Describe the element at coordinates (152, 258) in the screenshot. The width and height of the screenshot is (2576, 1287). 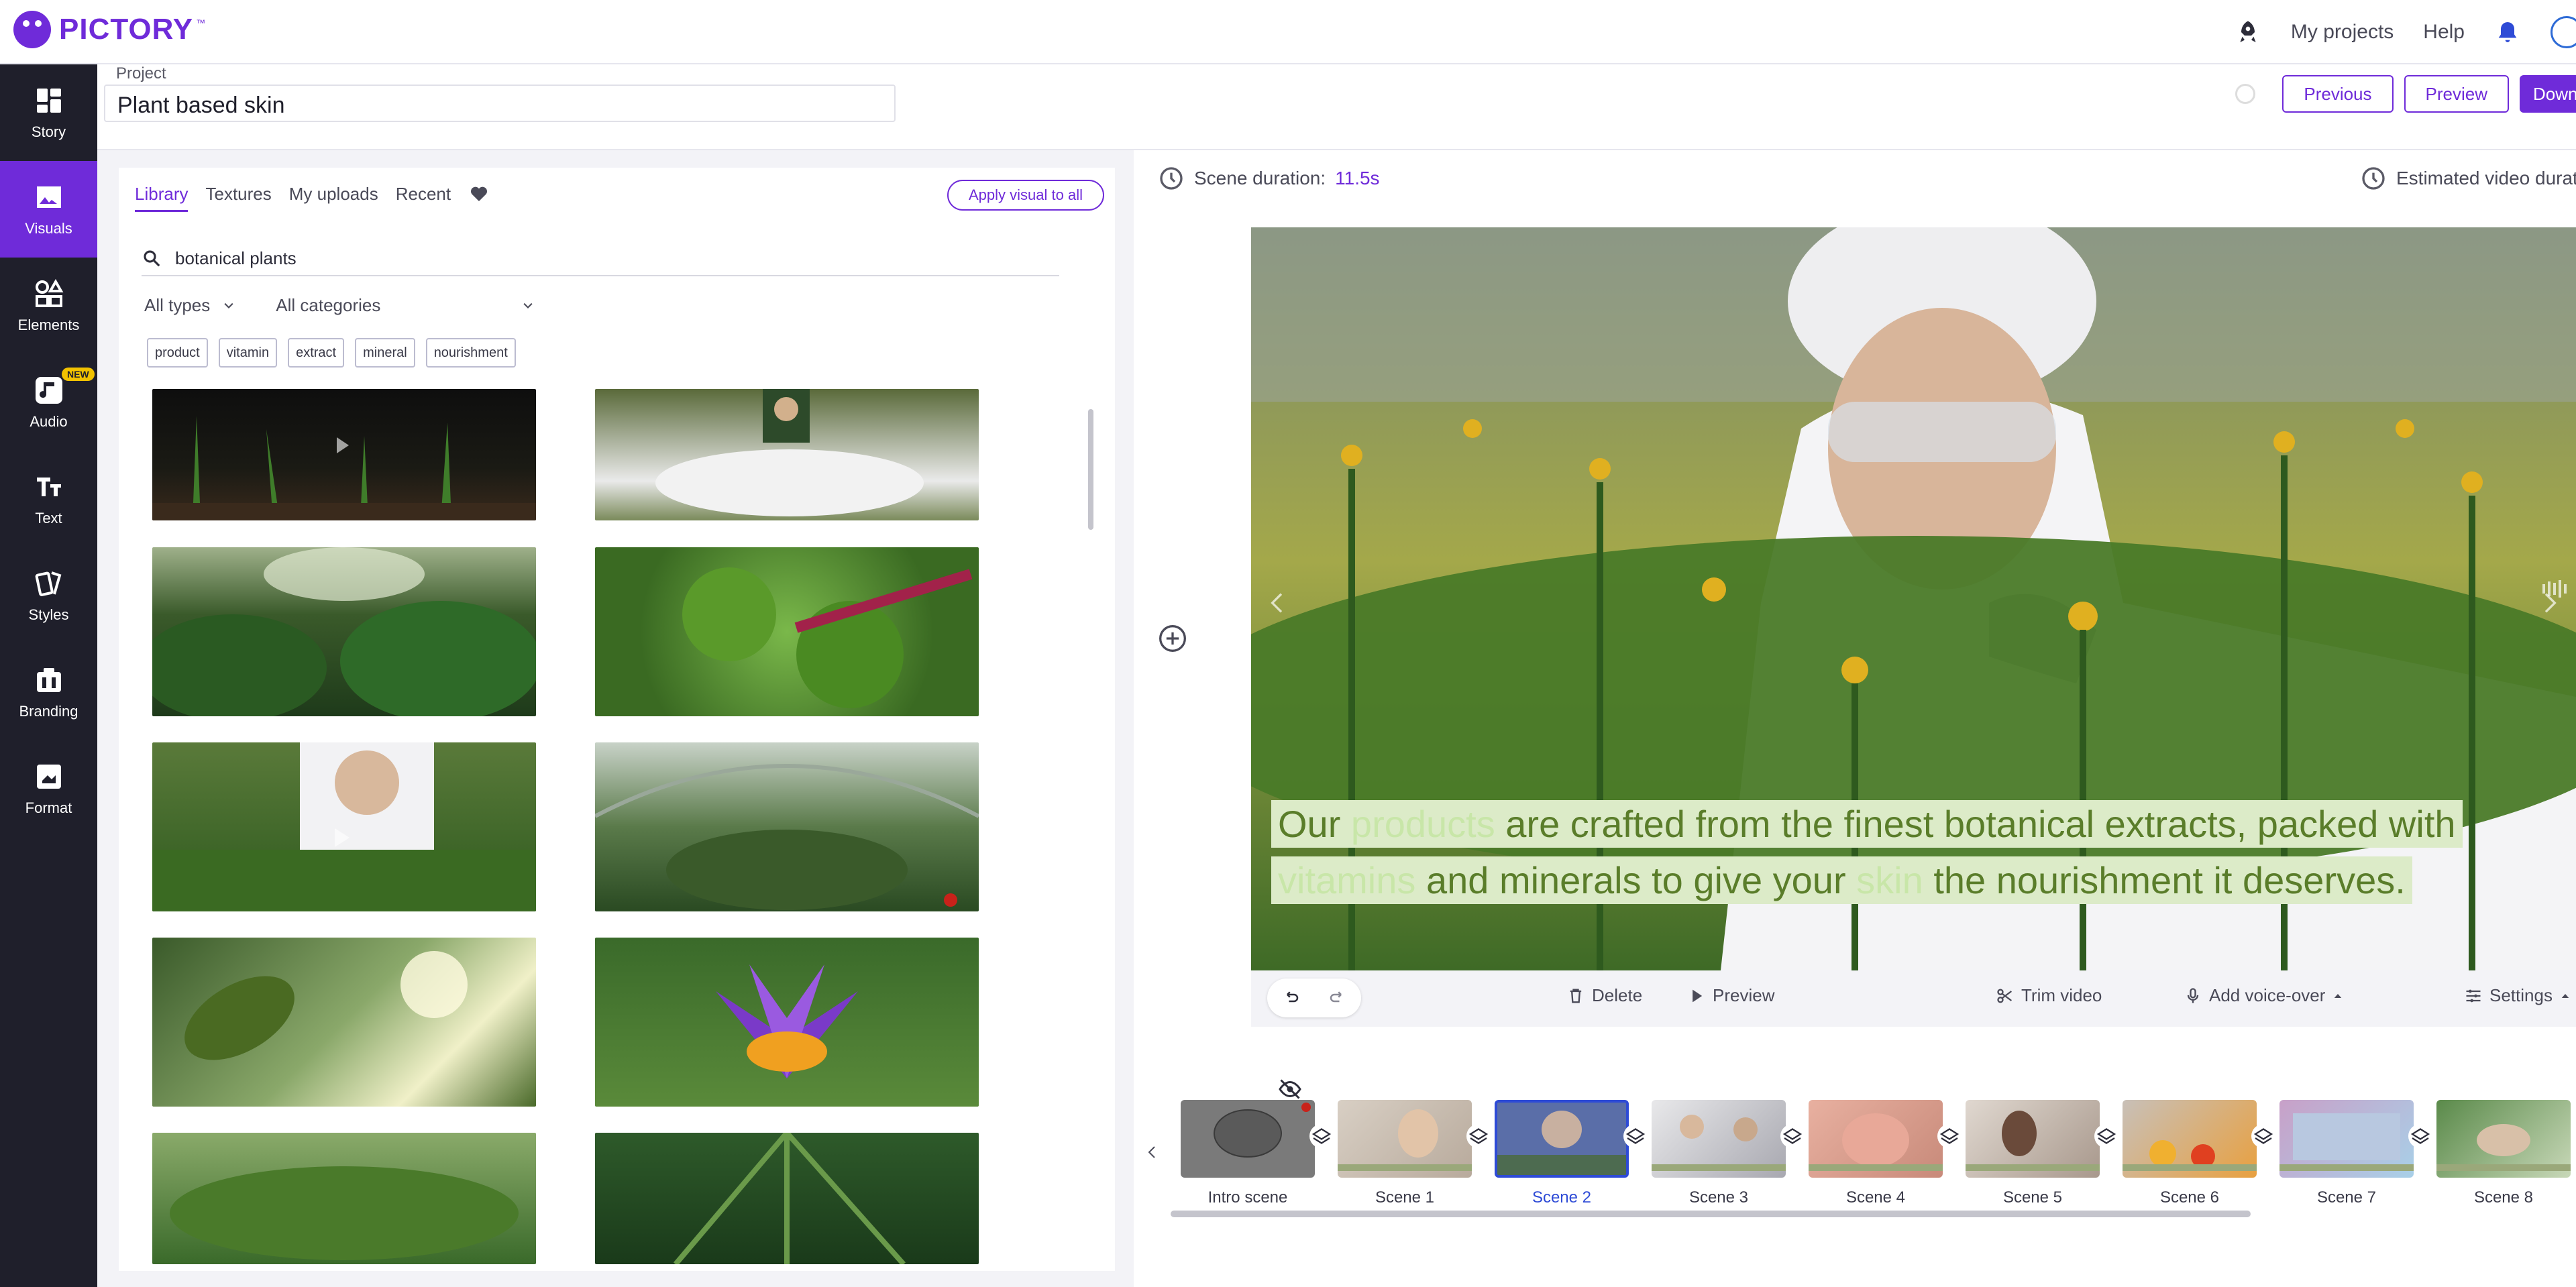
I see `search-icon` at that location.